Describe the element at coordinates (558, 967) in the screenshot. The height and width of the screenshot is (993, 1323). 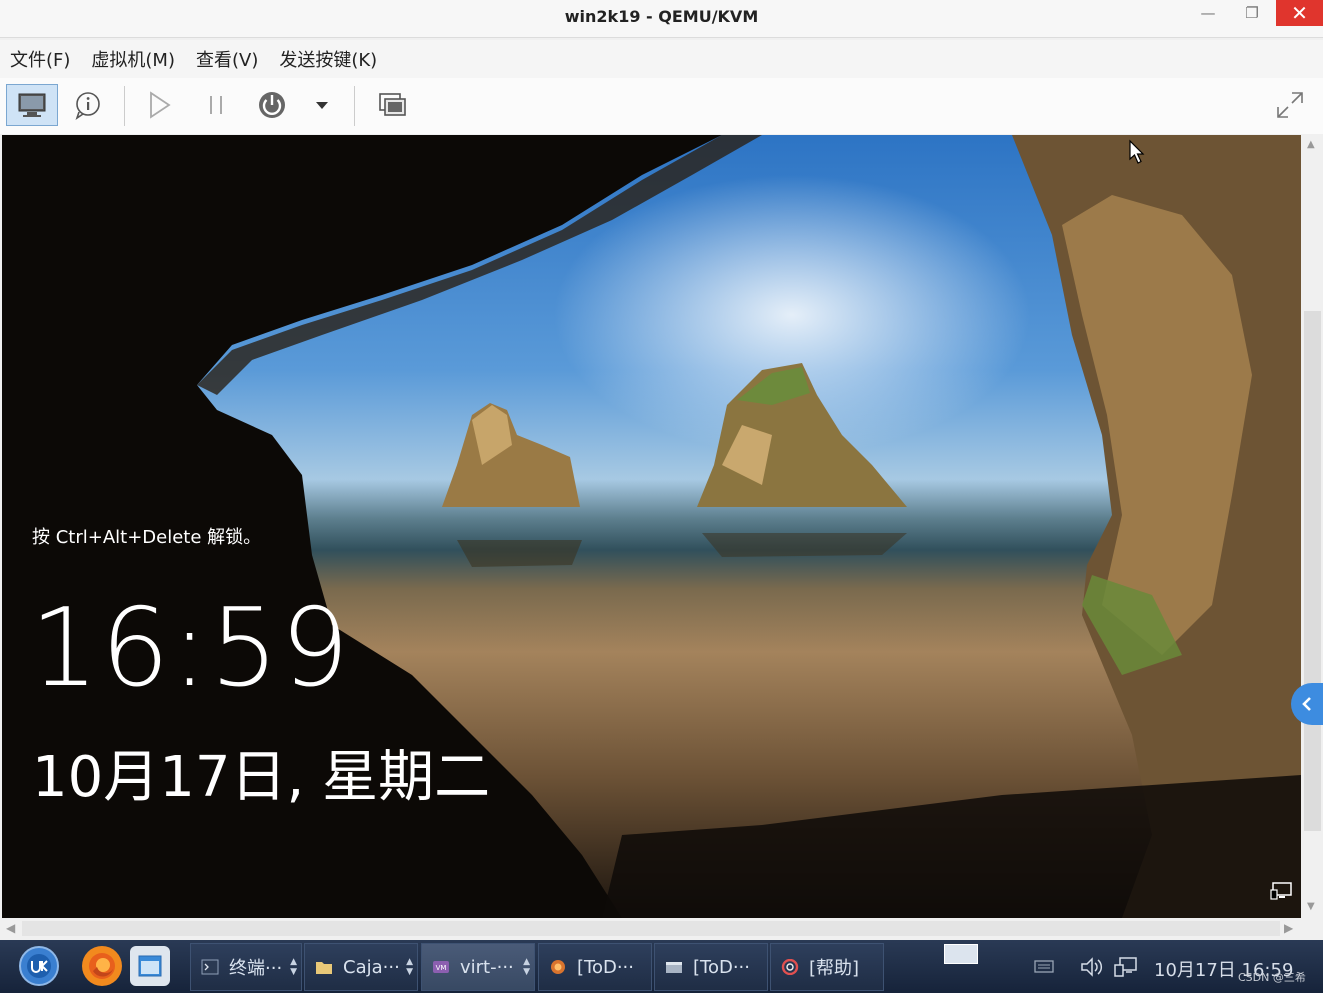
I see `firefox-small-icon` at that location.